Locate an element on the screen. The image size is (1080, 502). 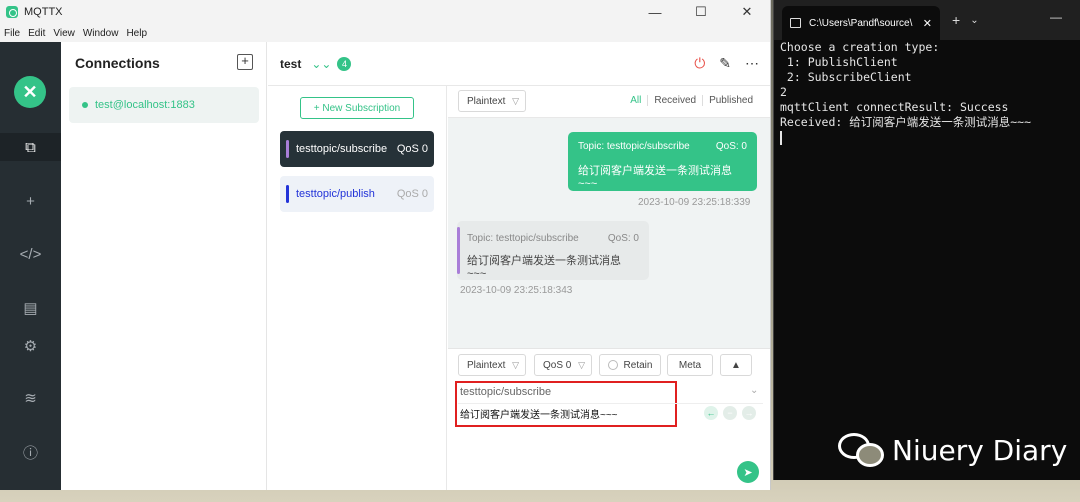
left-nav-bar: ✕ ⧉ + </> ▤ ⚙ ≋ ⓘ is located at coordinates (30, 266).